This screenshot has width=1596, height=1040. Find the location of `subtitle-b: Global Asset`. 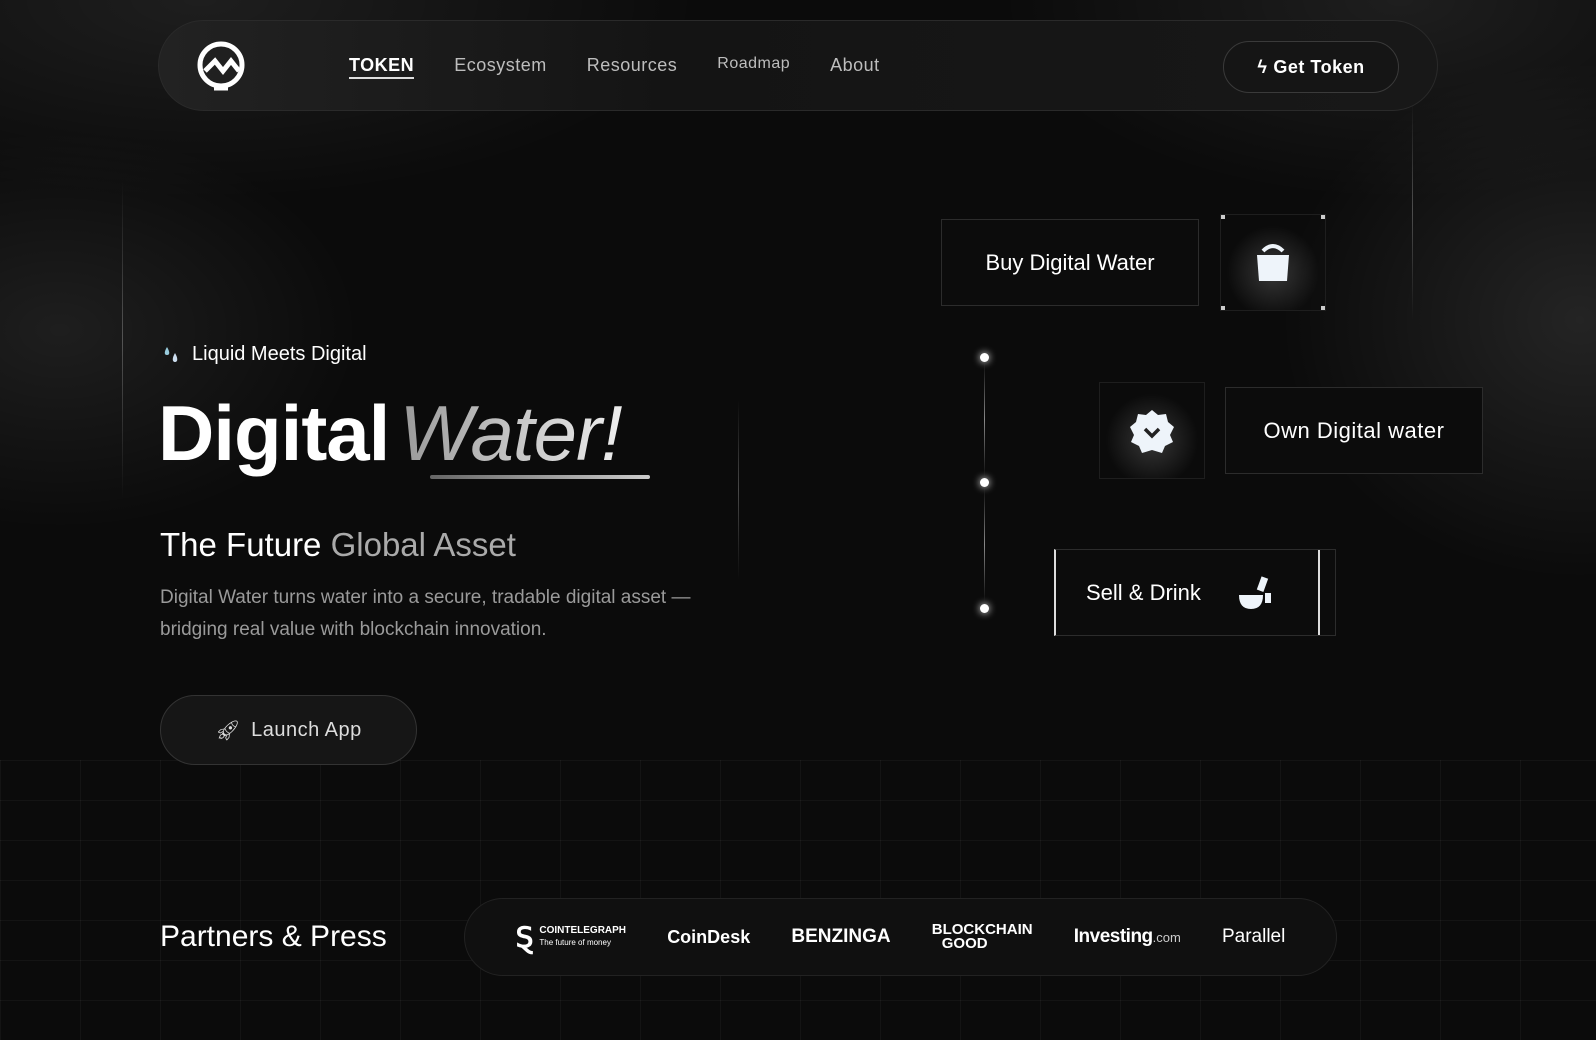

subtitle-b: Global Asset is located at coordinates (423, 544).